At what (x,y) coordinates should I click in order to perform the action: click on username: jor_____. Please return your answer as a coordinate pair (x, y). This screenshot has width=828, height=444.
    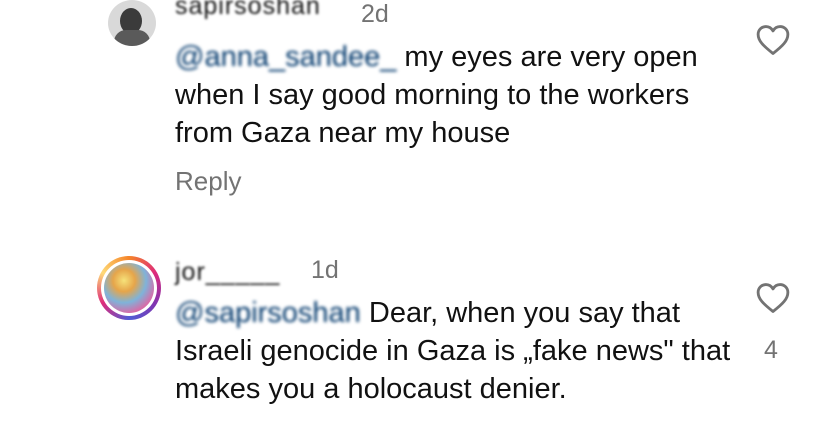
    Looking at the image, I should click on (227, 272).